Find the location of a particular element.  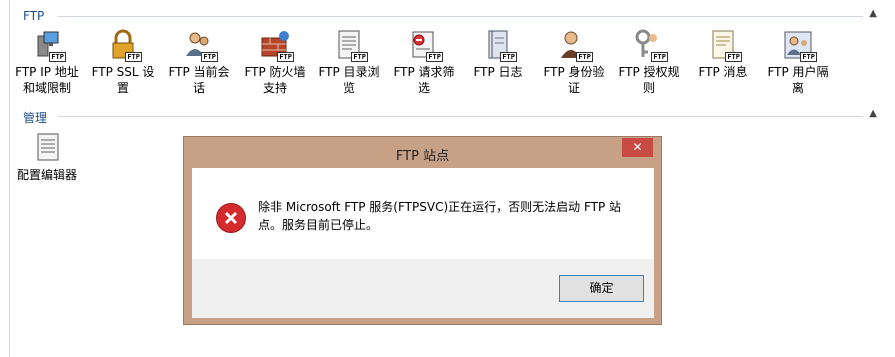

feature-ftp-ssl-settings: FTP FTP SSL 设 置 is located at coordinates (123, 62).